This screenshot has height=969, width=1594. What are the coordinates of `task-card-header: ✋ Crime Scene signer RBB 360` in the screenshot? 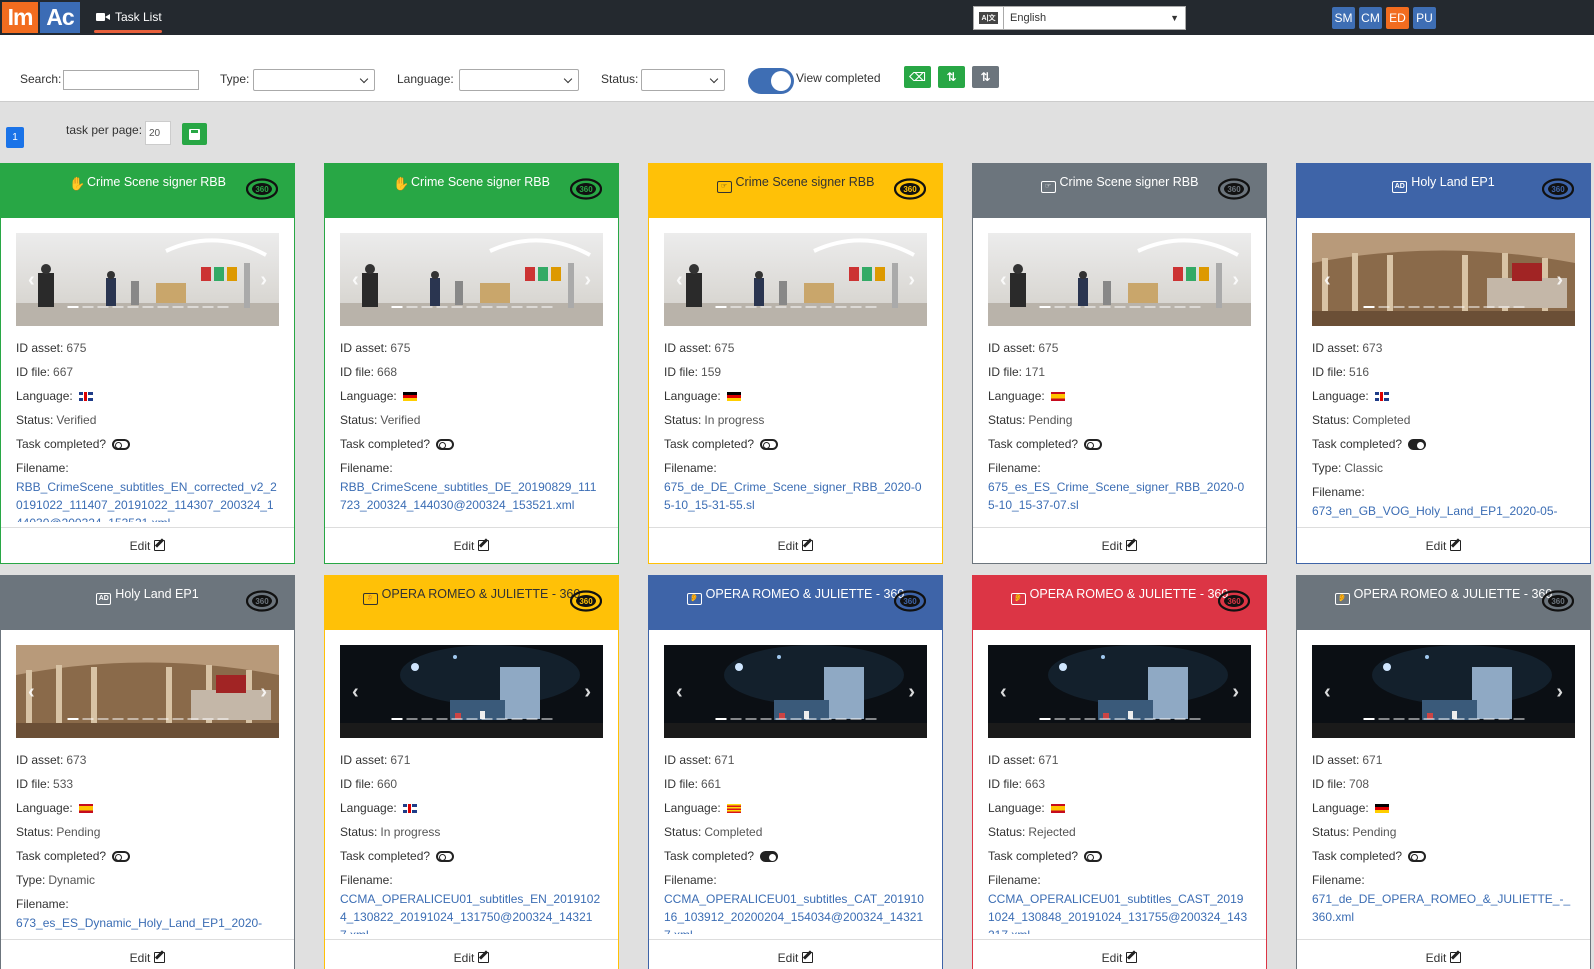 It's located at (147, 191).